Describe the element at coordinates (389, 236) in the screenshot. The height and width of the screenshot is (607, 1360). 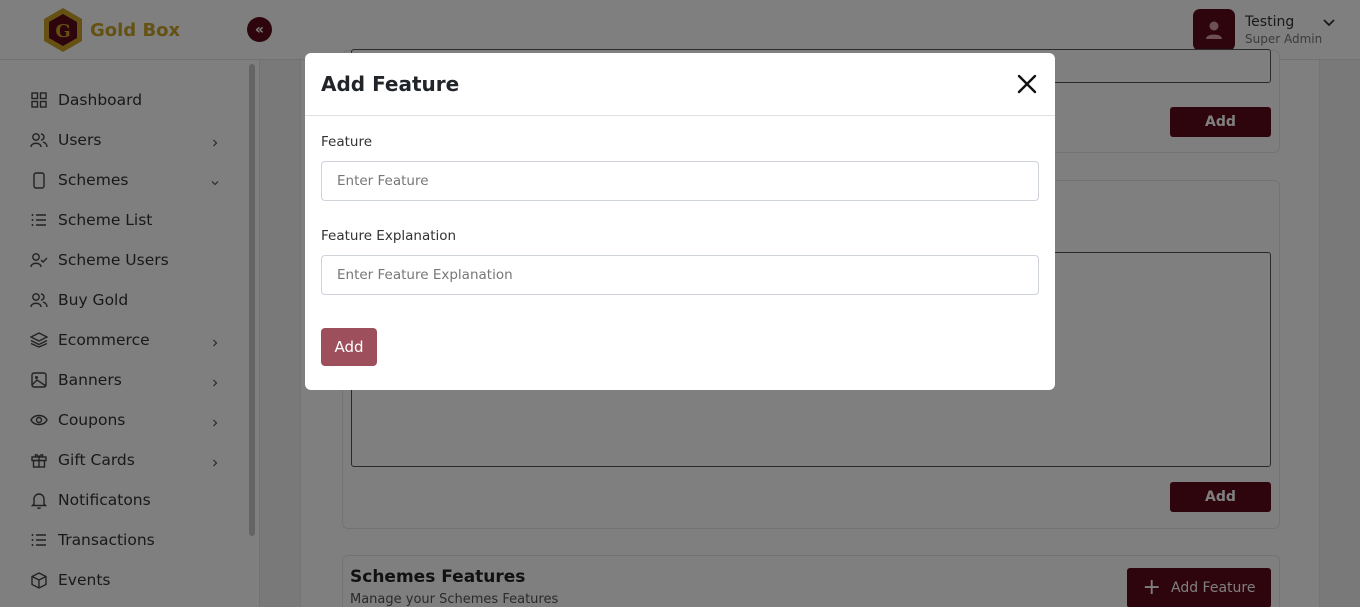
I see `feature-explanation-label: Feature Explanation` at that location.